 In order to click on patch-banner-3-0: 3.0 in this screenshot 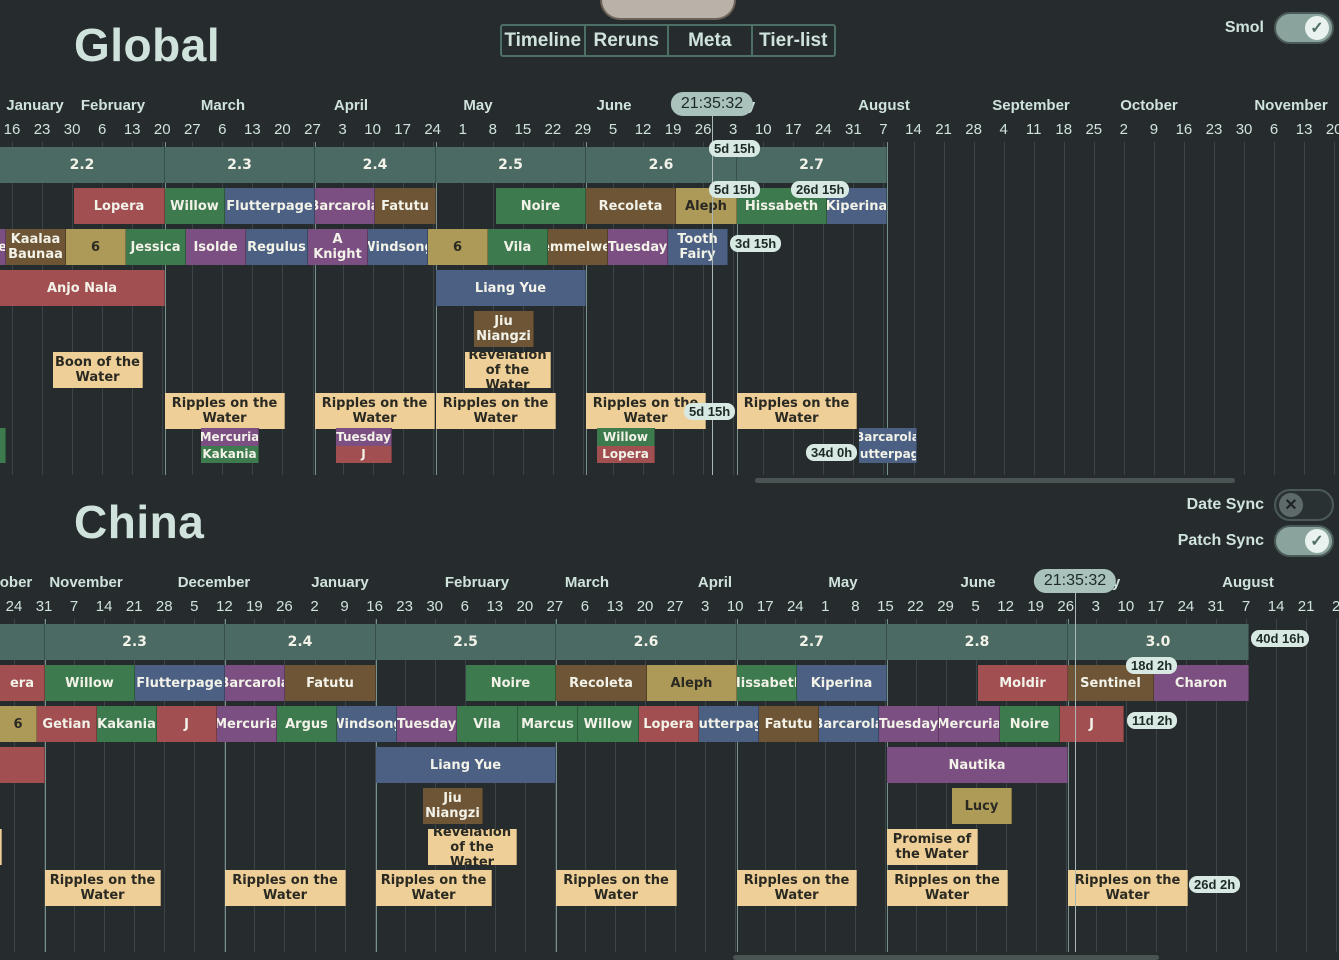, I will do `click(1158, 642)`.